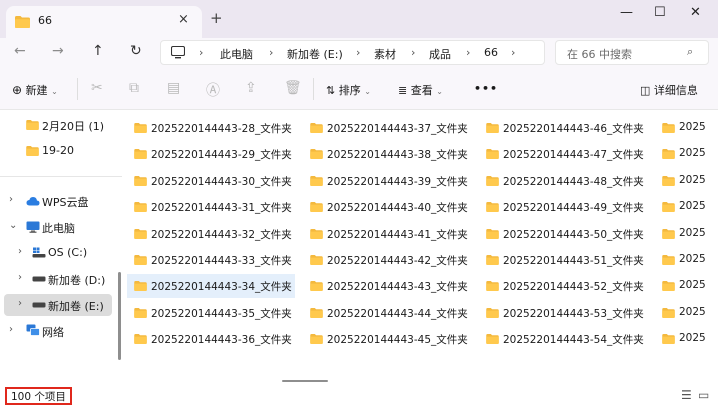 The image size is (718, 408). Describe the element at coordinates (387, 207) in the screenshot. I see `folder-item: 2025220144443-40_文件夹` at that location.